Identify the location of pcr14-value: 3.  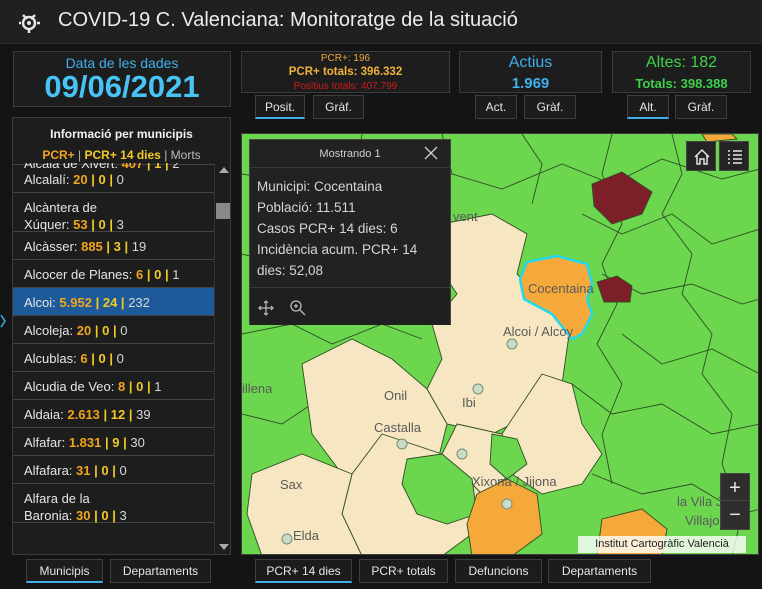
(117, 246).